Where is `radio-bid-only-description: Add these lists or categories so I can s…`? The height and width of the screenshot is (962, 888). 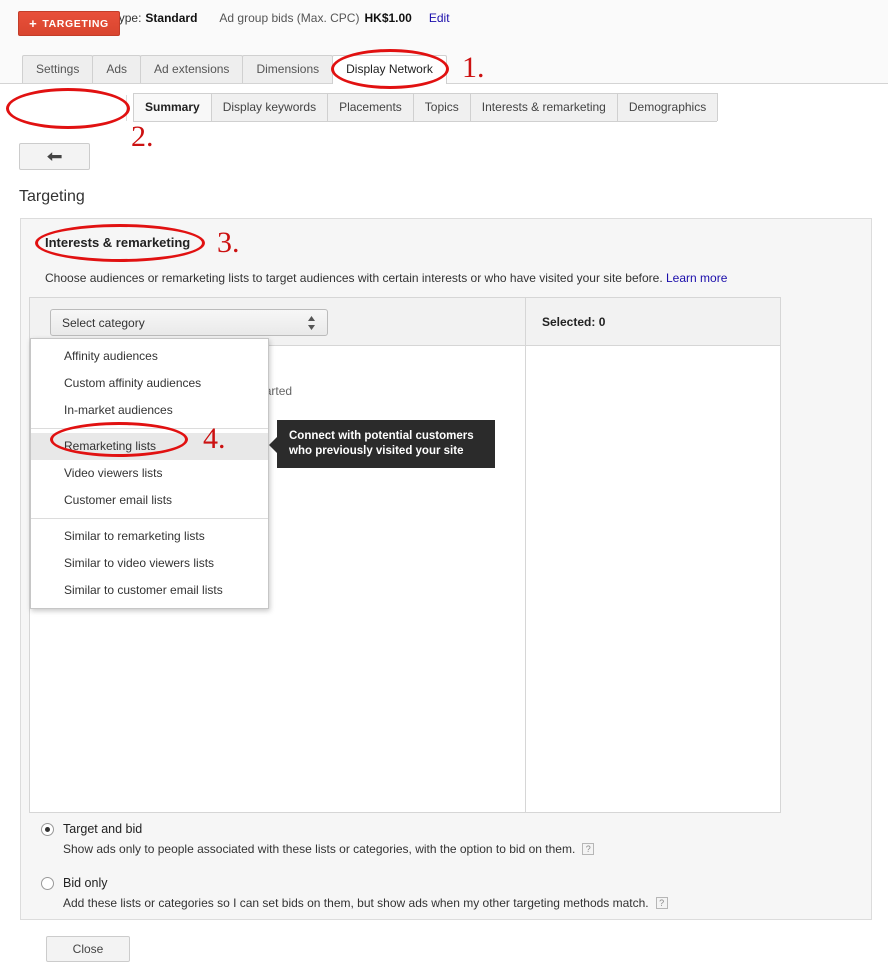
radio-bid-only-description: Add these lists or categories so I can s… is located at coordinates (452, 903).